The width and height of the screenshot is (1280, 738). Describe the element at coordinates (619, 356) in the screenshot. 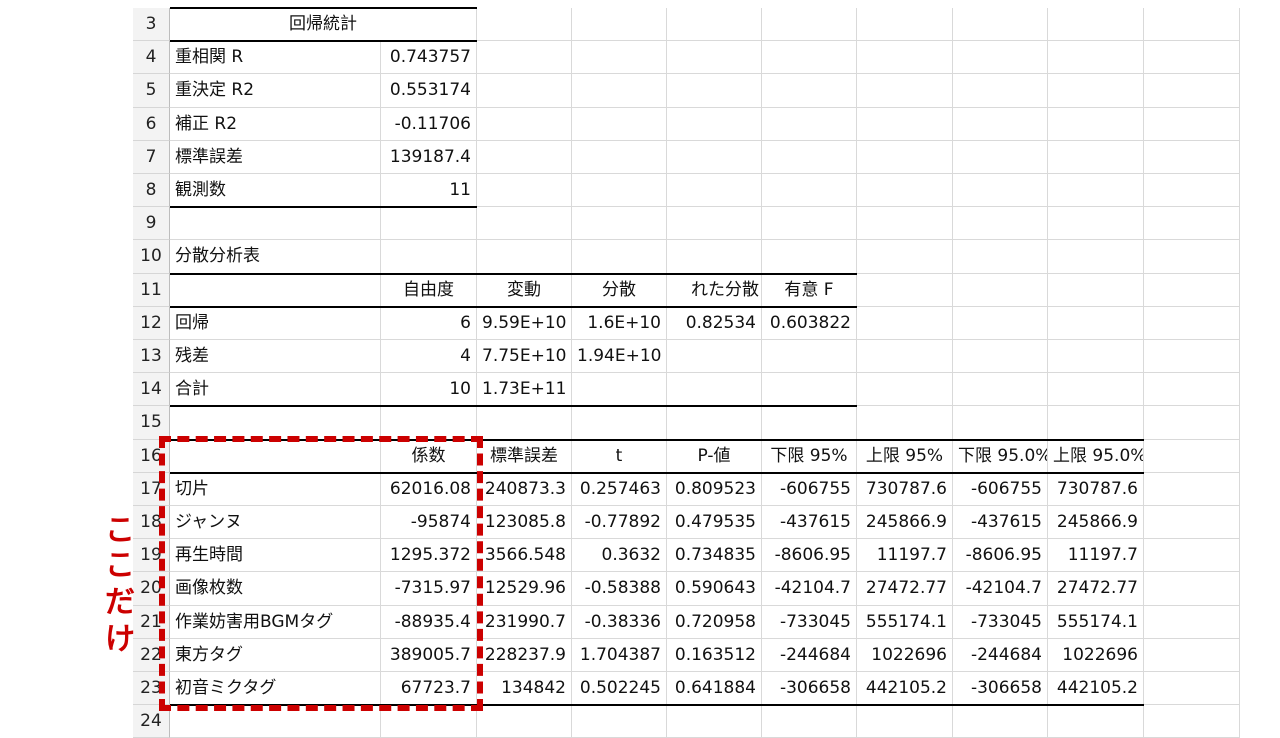

I see `cell-r13-c4: 1.94E+10` at that location.